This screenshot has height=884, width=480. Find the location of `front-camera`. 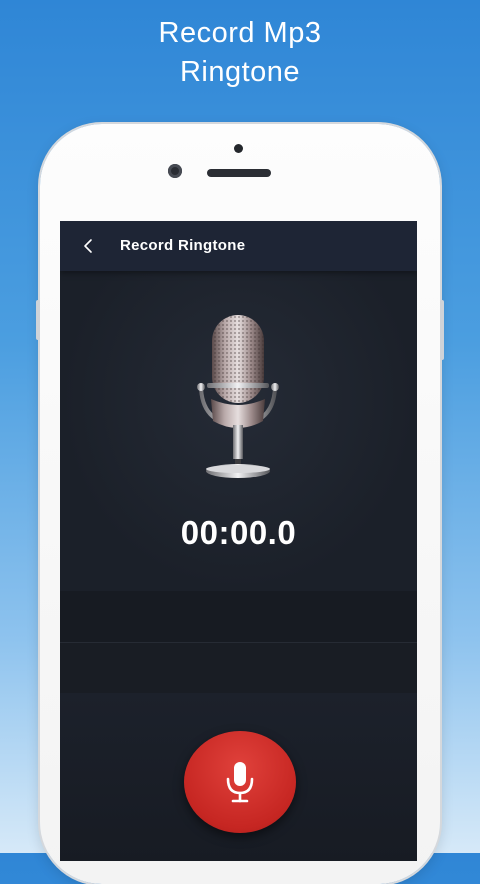

front-camera is located at coordinates (175, 171).